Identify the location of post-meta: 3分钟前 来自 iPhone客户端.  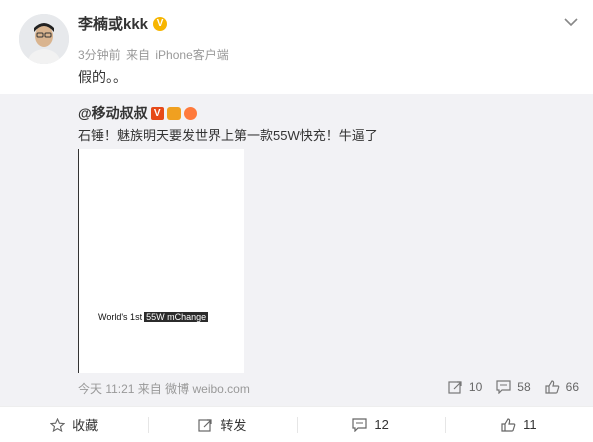
(154, 54).